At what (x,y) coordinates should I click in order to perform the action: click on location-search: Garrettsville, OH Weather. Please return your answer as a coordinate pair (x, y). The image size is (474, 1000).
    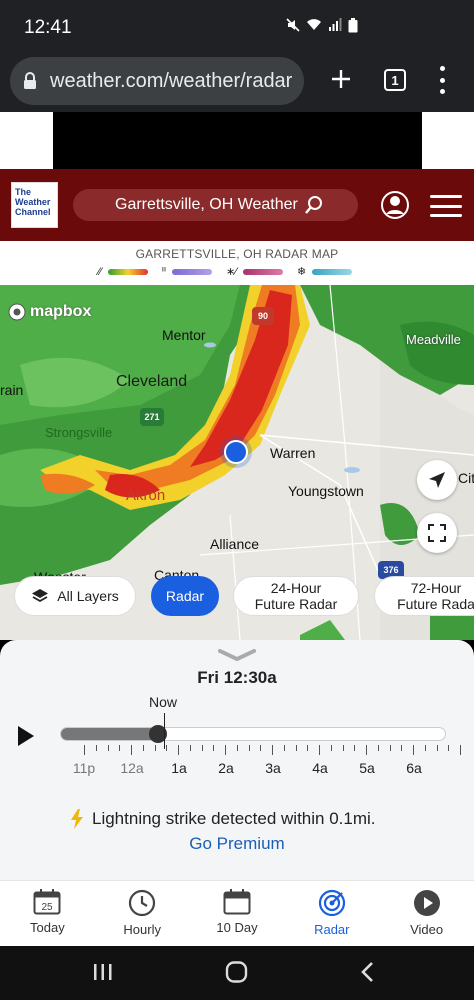
    Looking at the image, I should click on (215, 205).